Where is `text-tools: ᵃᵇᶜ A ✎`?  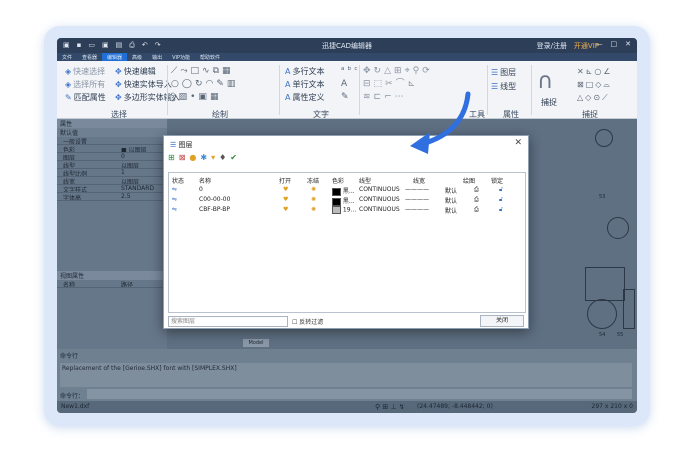
text-tools: ᵃᵇᶜ A ✎ is located at coordinates (351, 84).